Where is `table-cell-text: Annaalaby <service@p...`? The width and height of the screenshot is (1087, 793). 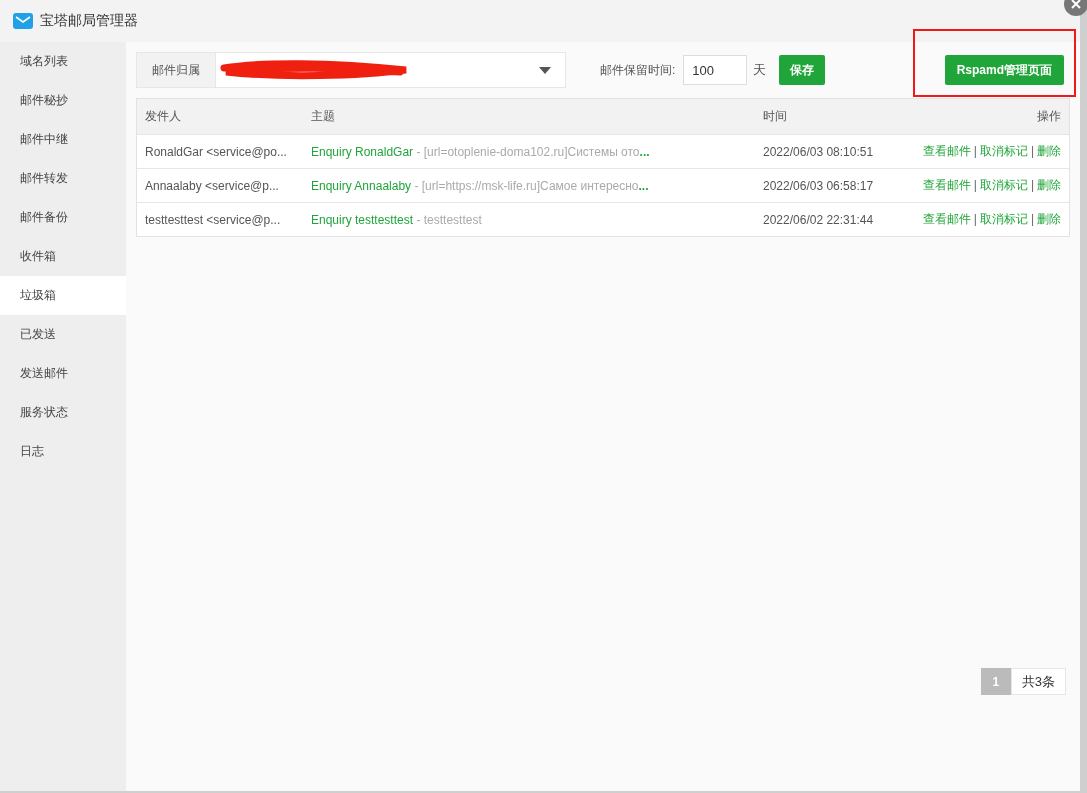 table-cell-text: Annaalaby <service@p... is located at coordinates (212, 185).